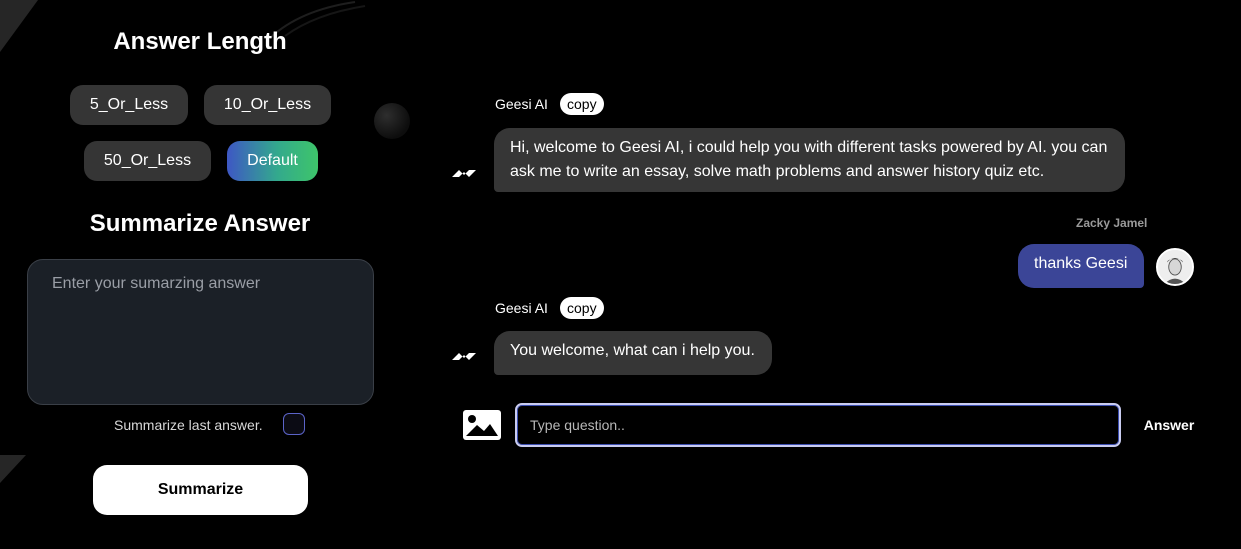  I want to click on summarize-button: Summarize, so click(200, 490).